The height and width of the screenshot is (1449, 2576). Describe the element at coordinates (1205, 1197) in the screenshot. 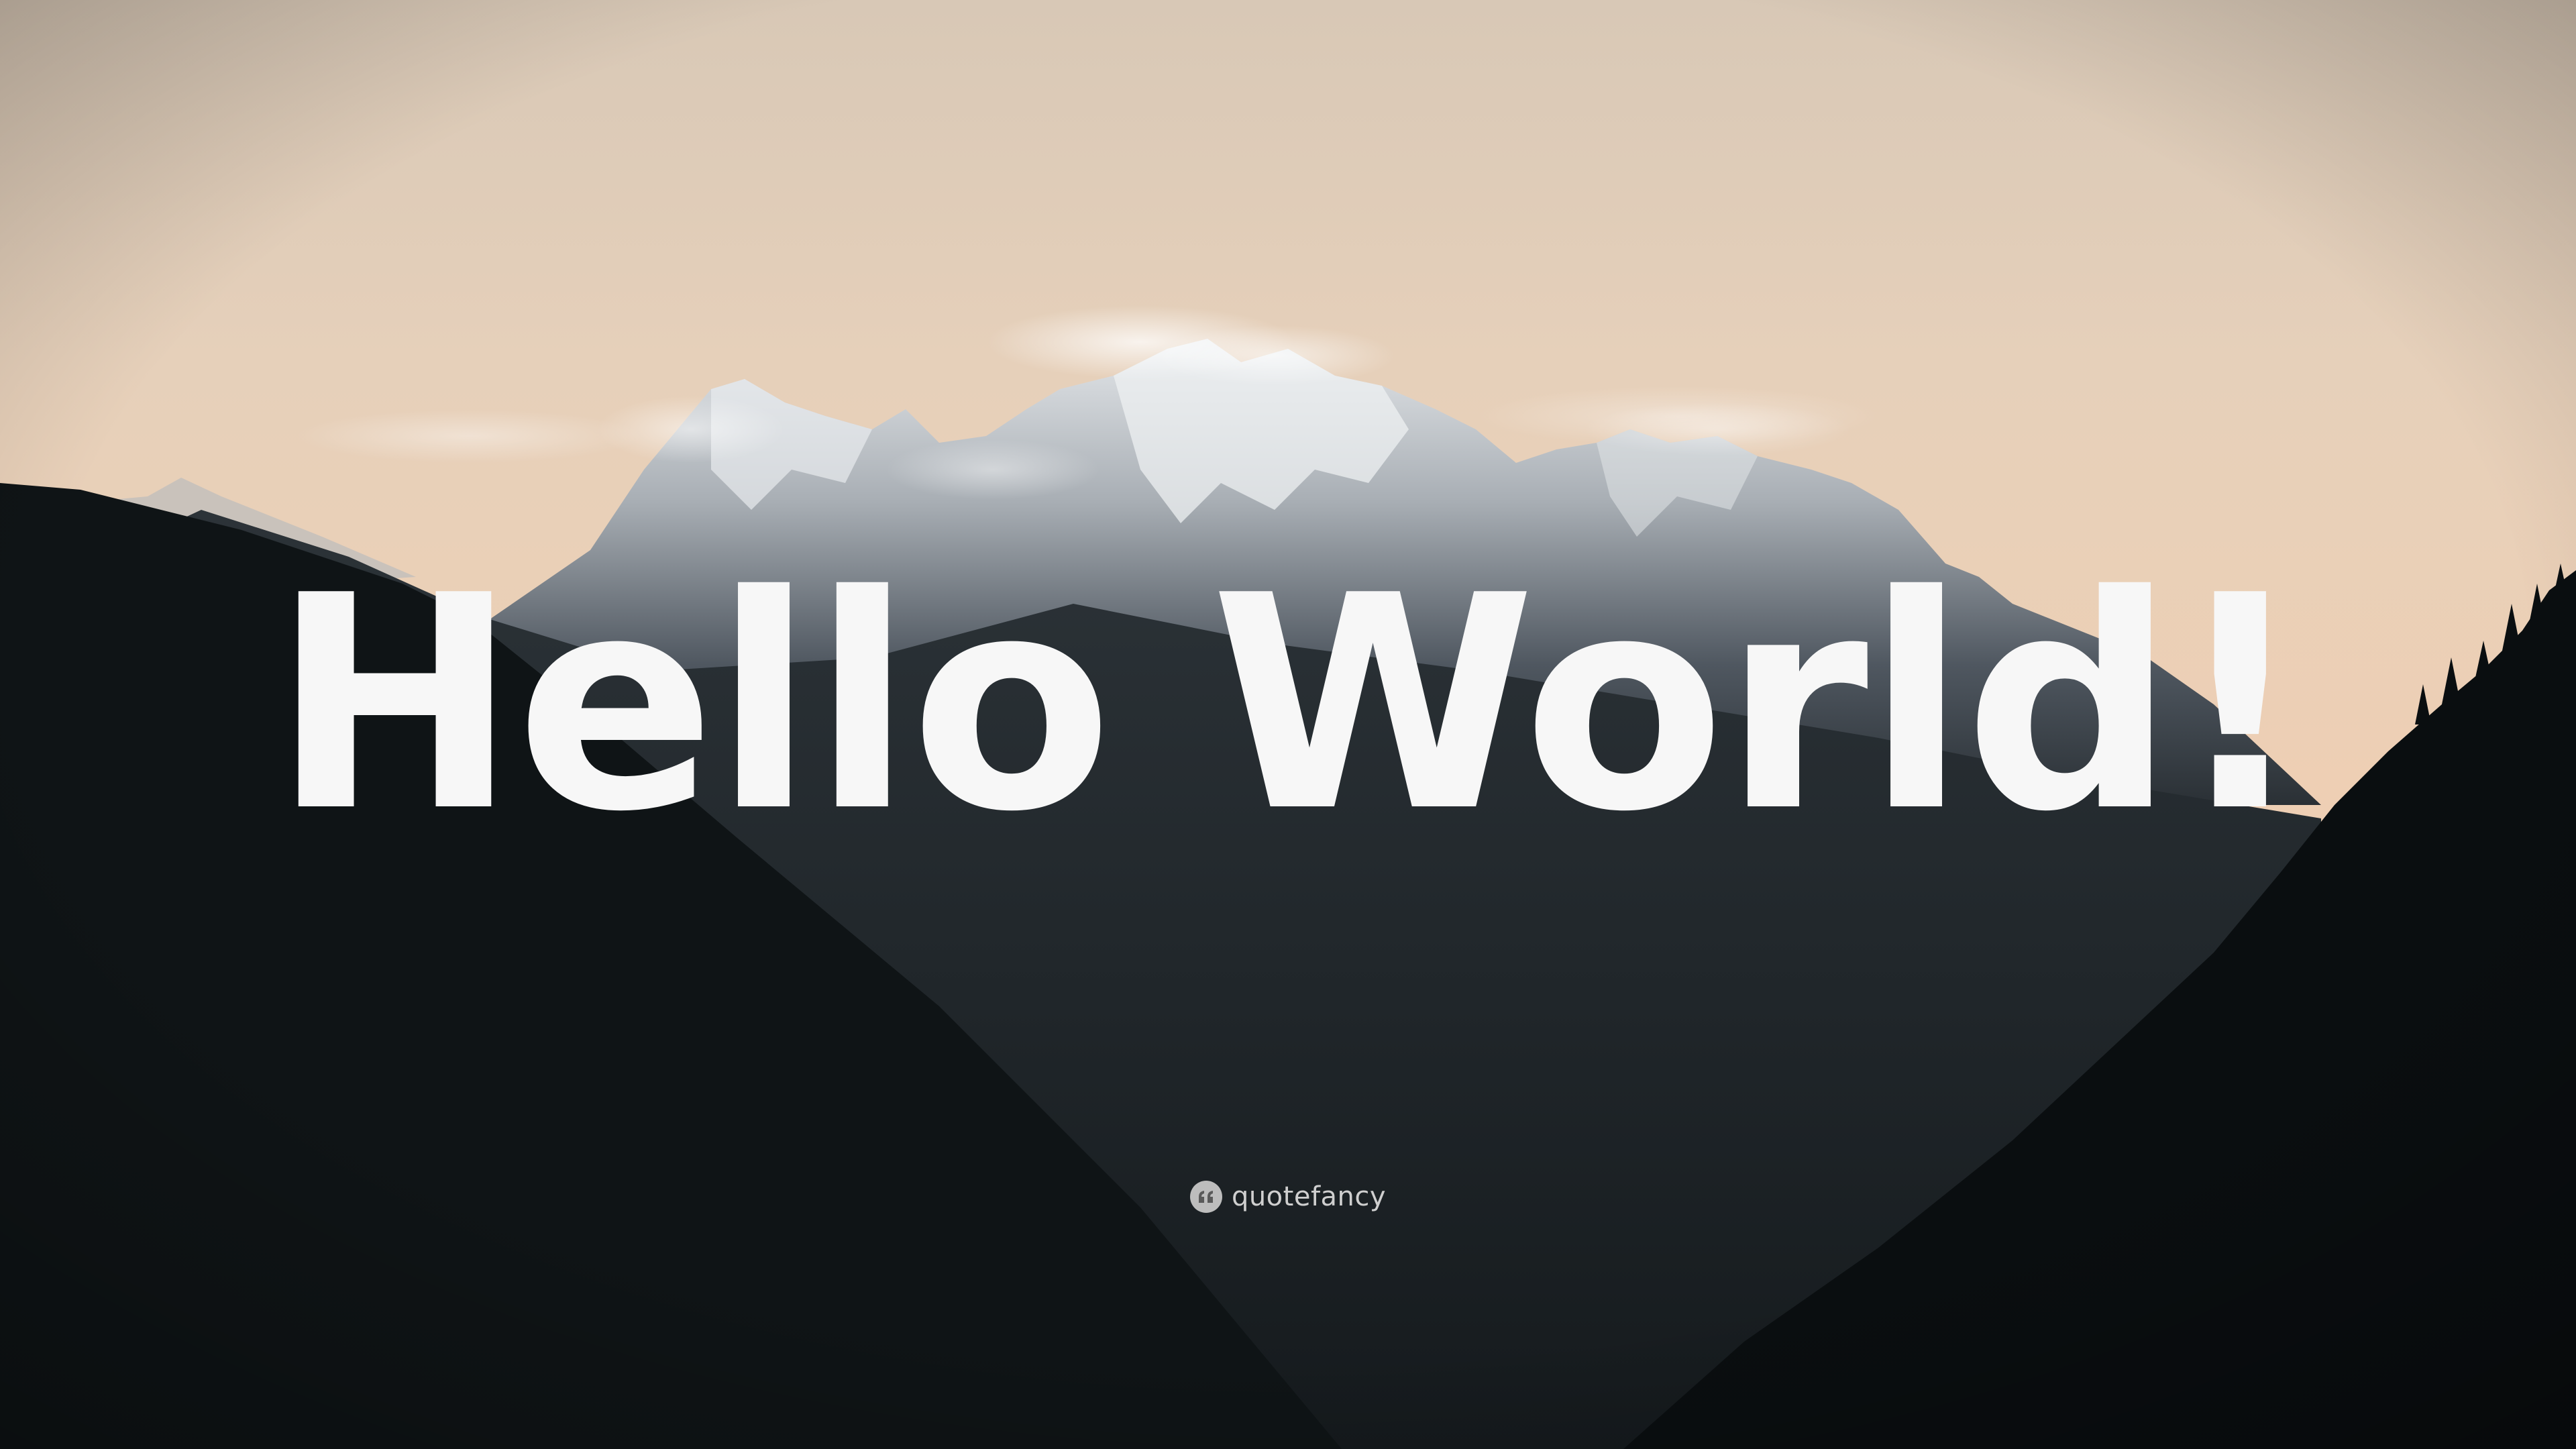

I see `quote-marks-icon` at that location.